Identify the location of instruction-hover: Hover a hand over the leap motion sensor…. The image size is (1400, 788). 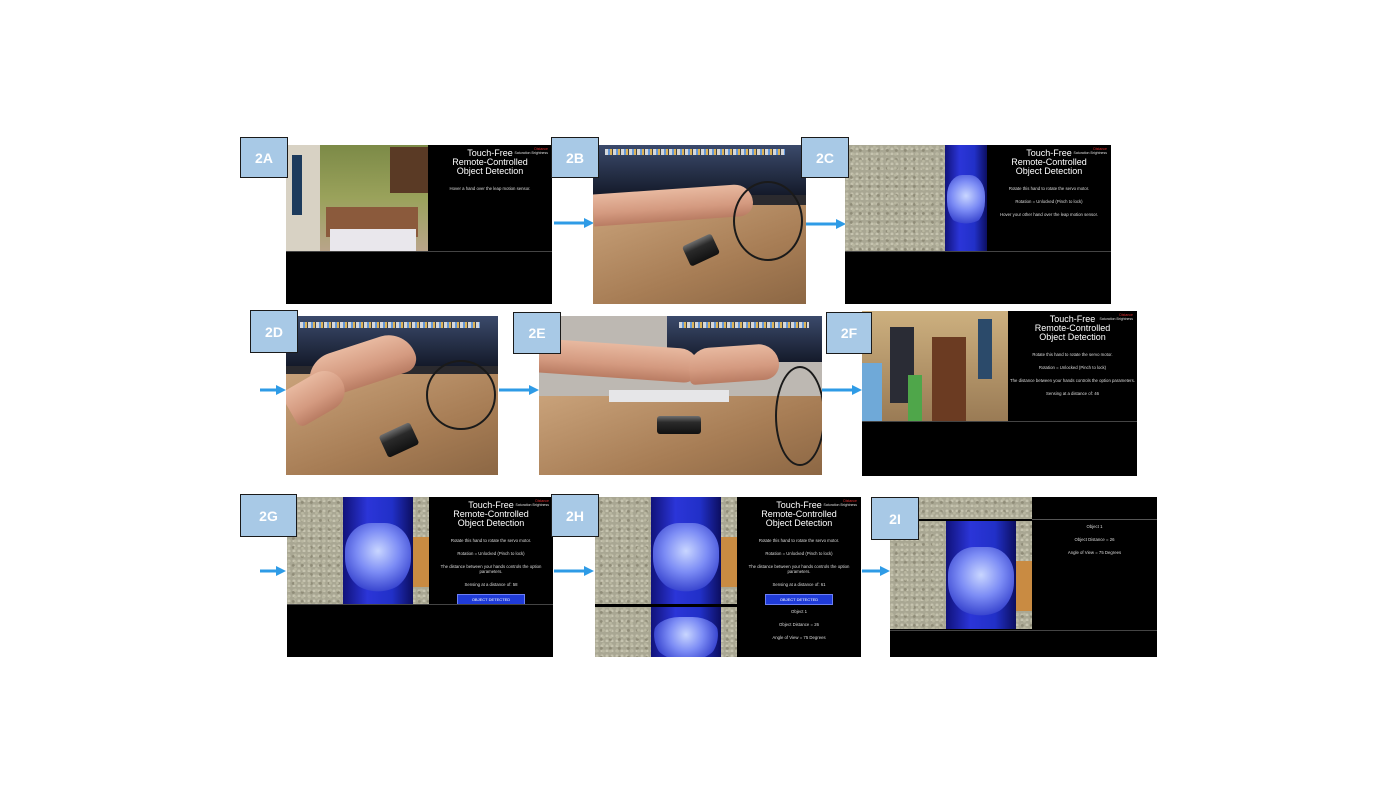
(490, 188).